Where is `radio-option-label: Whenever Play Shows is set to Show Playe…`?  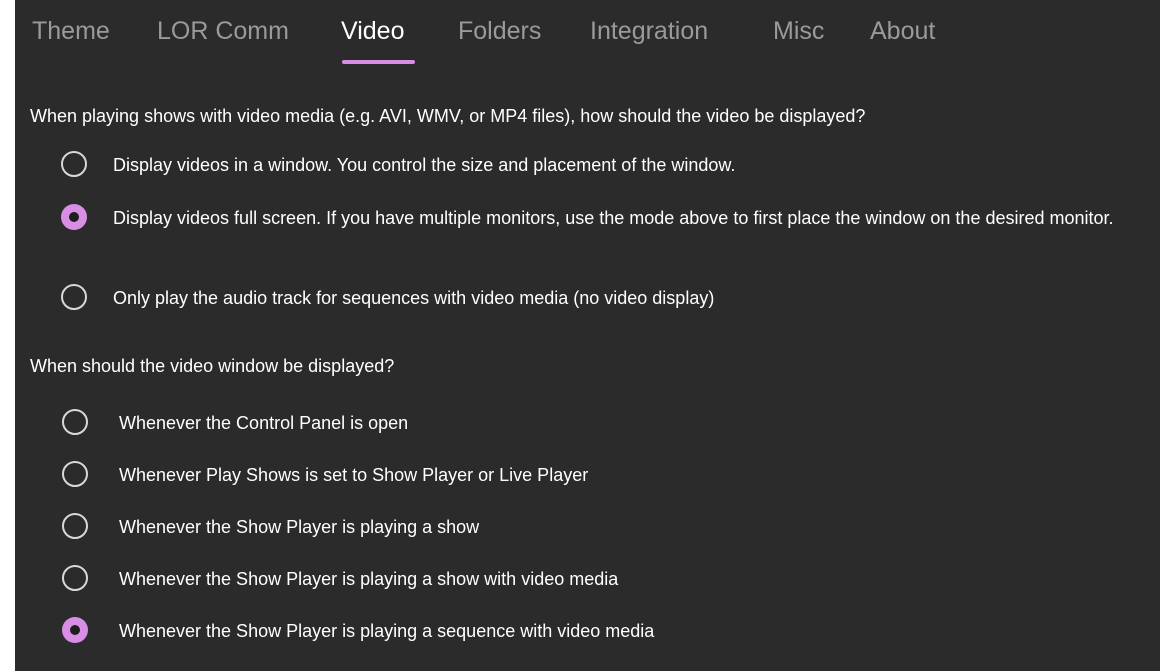
radio-option-label: Whenever Play Shows is set to Show Playe… is located at coordinates (354, 475).